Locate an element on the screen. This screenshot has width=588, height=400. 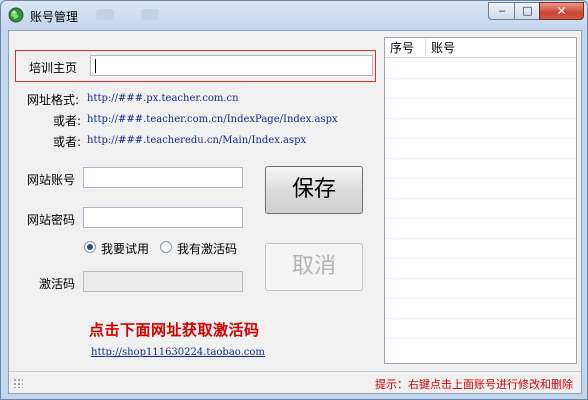
radio-unchecked-icon is located at coordinates (166, 247).